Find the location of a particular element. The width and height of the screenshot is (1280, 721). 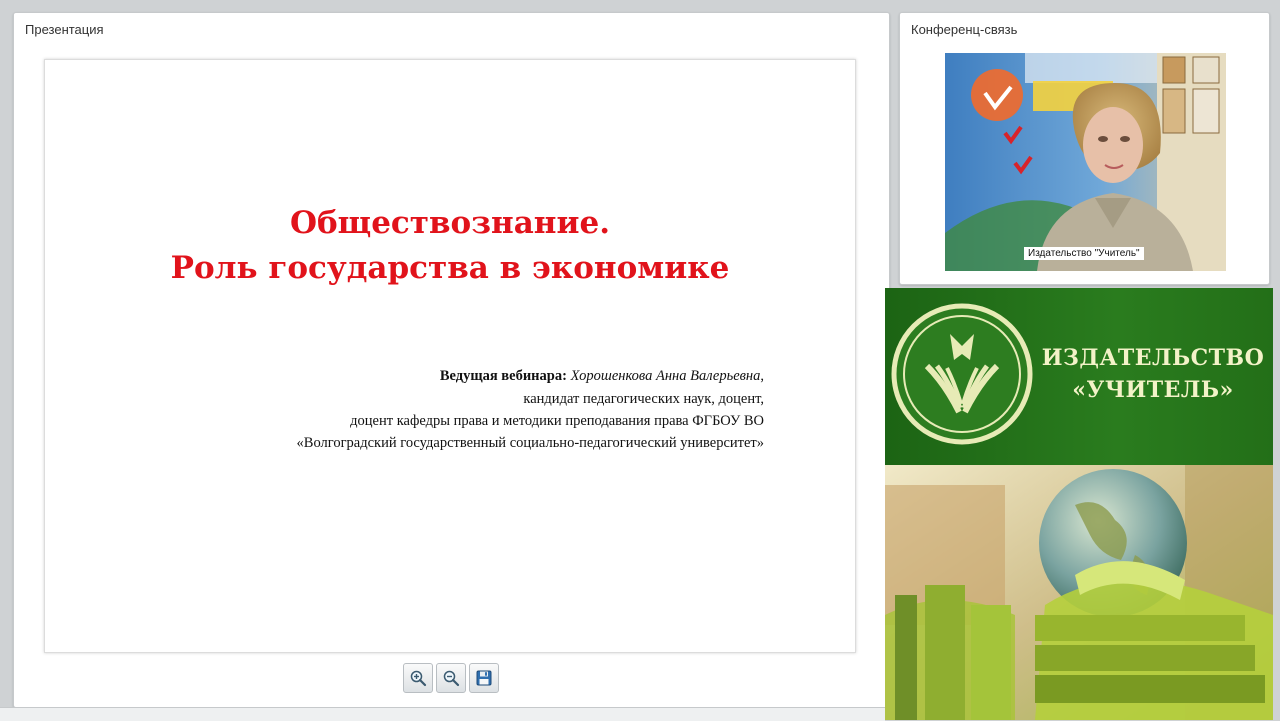

presenter-name: Хорошенкова Анна Валерьевна is located at coordinates (665, 376).